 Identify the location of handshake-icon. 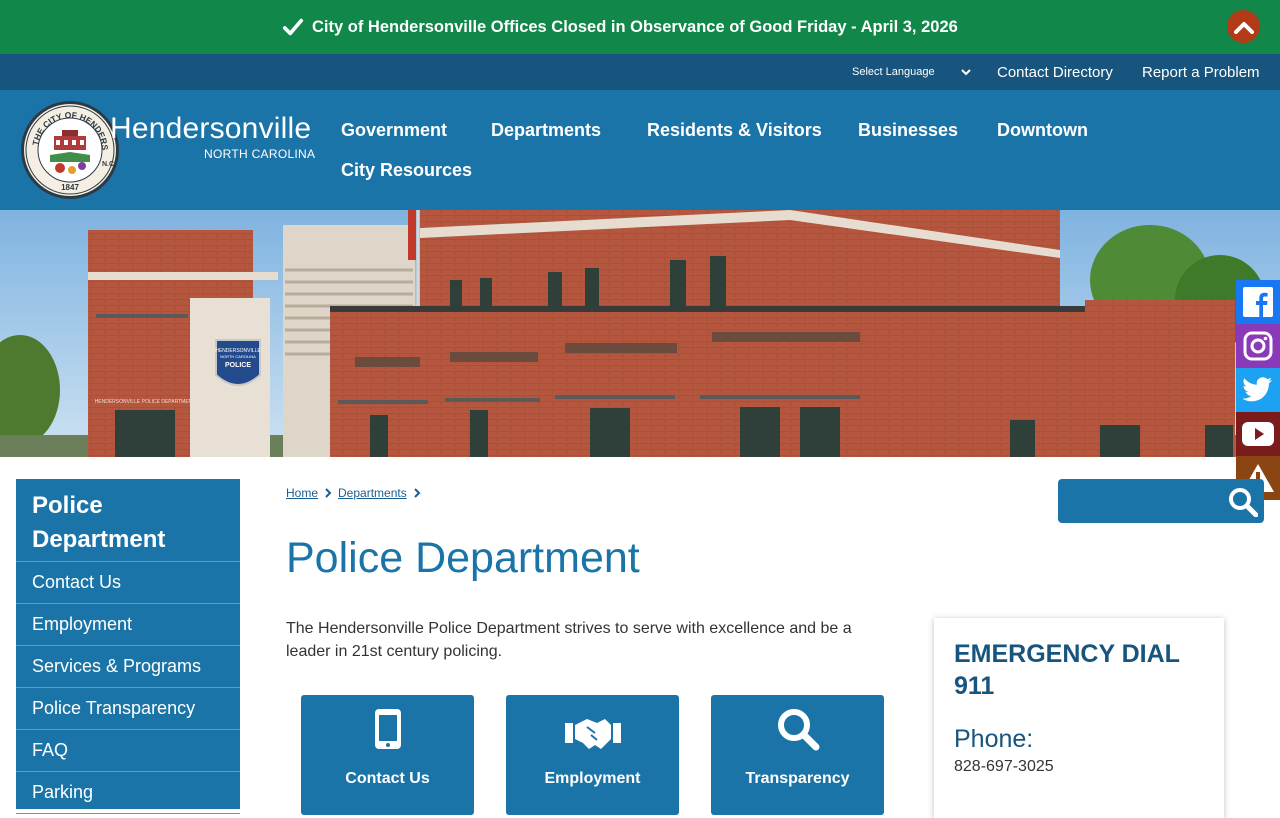
(592, 734).